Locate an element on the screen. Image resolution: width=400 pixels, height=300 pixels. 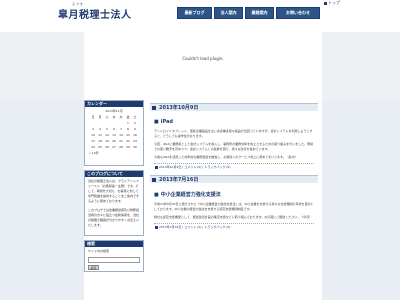
nav-contact: お問い合わせ is located at coordinates (298, 13).